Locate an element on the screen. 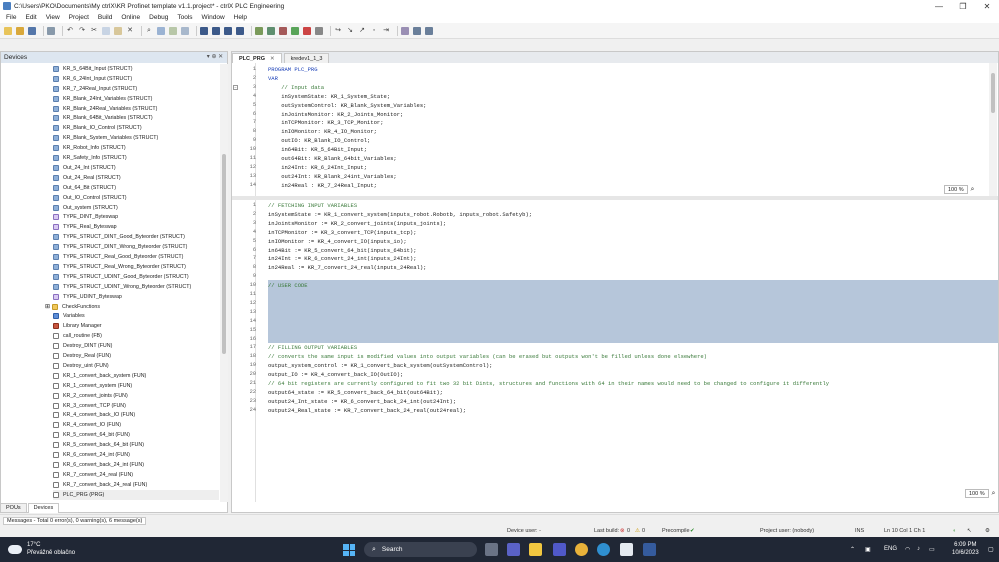  bookmark-icon is located at coordinates (185, 30).